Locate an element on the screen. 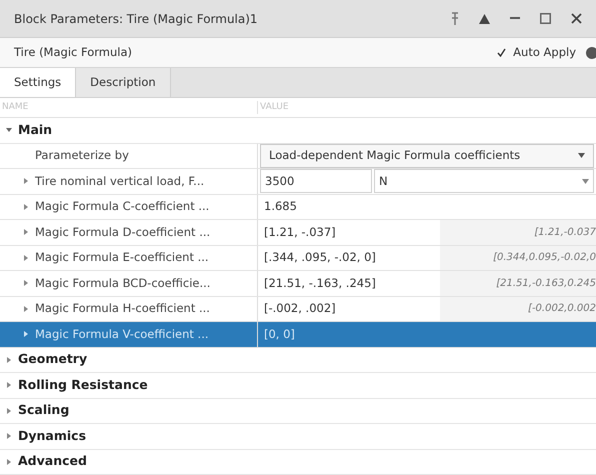 The width and height of the screenshot is (596, 475). expanded-icon is located at coordinates (9, 130).